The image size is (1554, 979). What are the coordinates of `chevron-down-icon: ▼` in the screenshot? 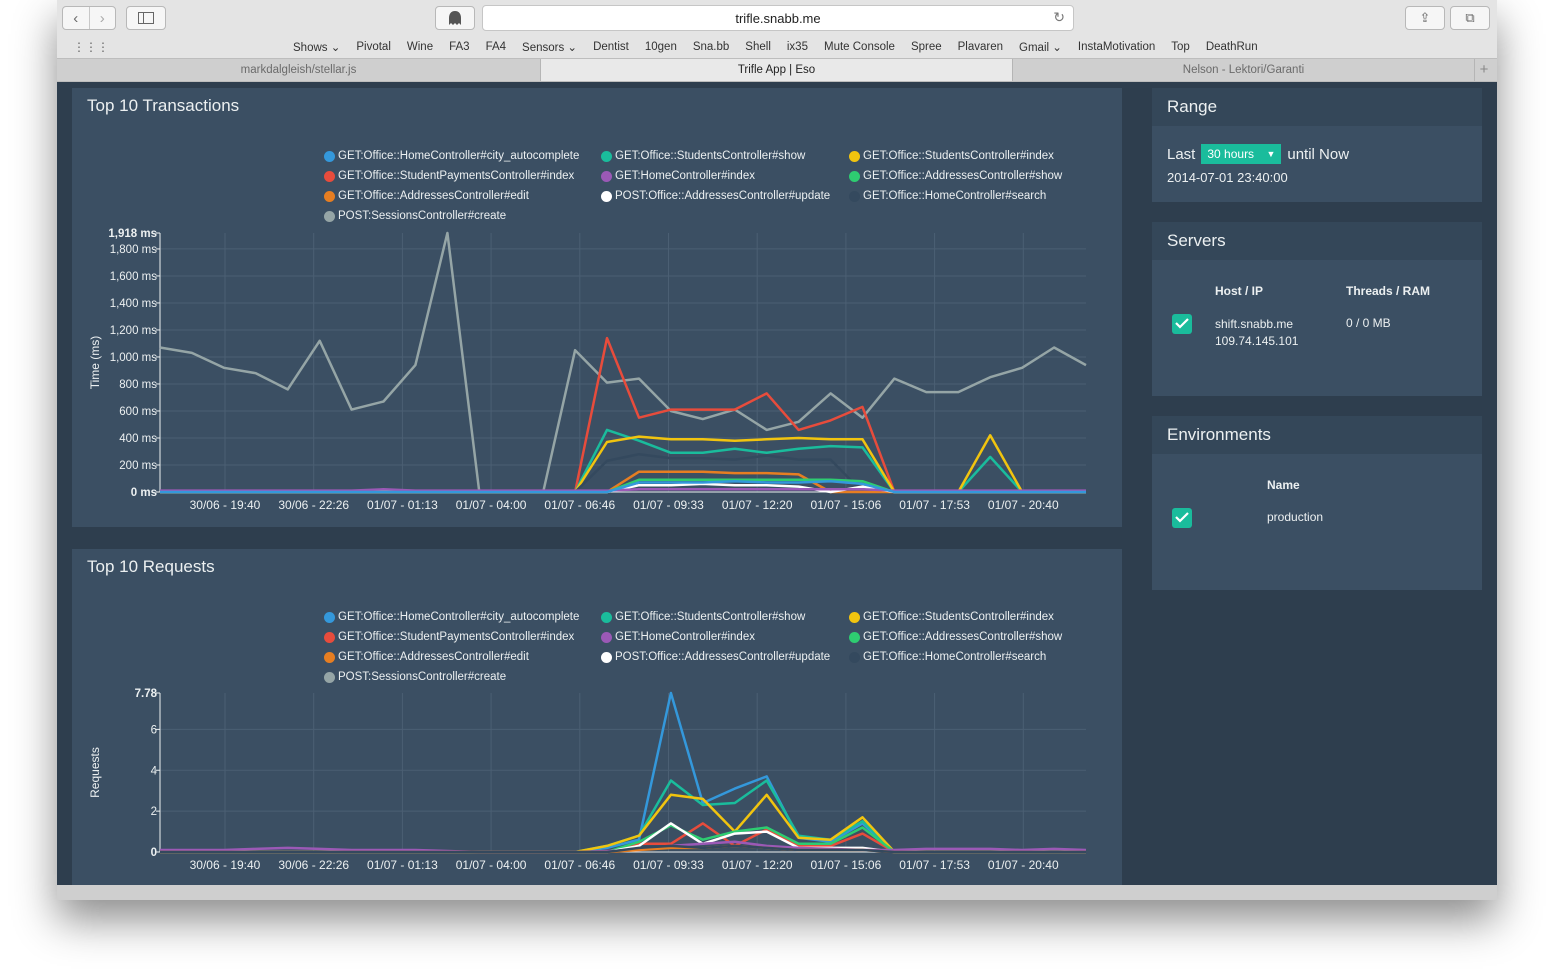 It's located at (1271, 154).